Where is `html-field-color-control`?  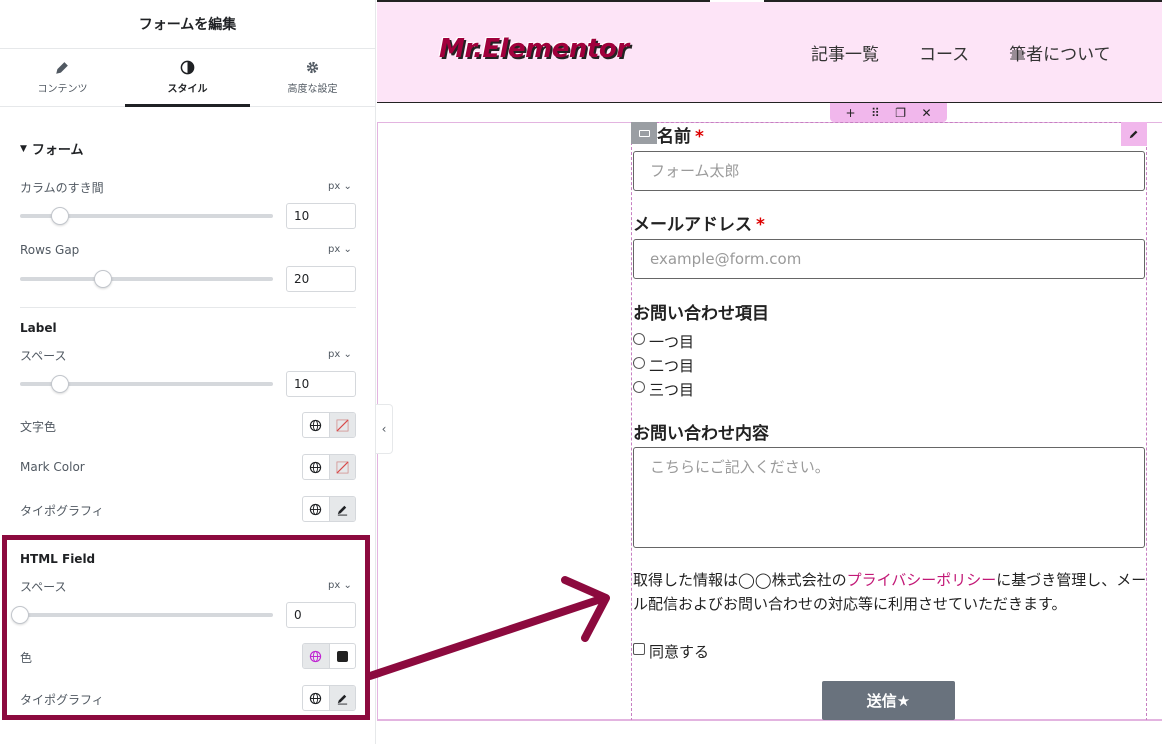 html-field-color-control is located at coordinates (329, 656).